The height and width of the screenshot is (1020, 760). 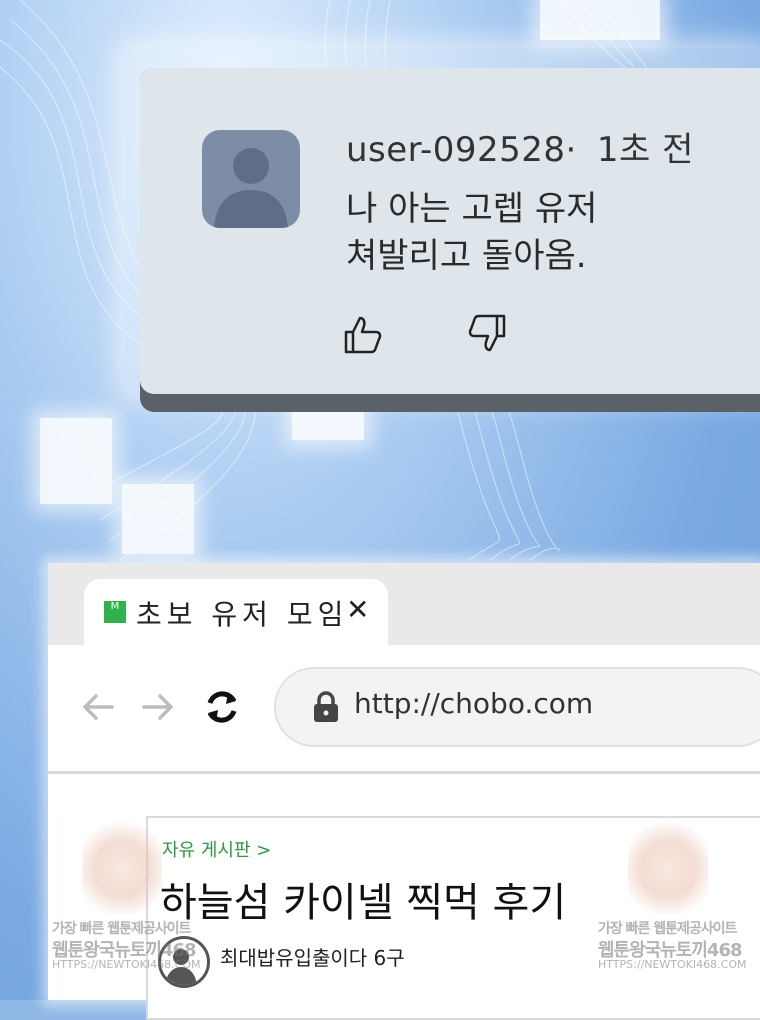 I want to click on user-avatar-icon, so click(x=251, y=179).